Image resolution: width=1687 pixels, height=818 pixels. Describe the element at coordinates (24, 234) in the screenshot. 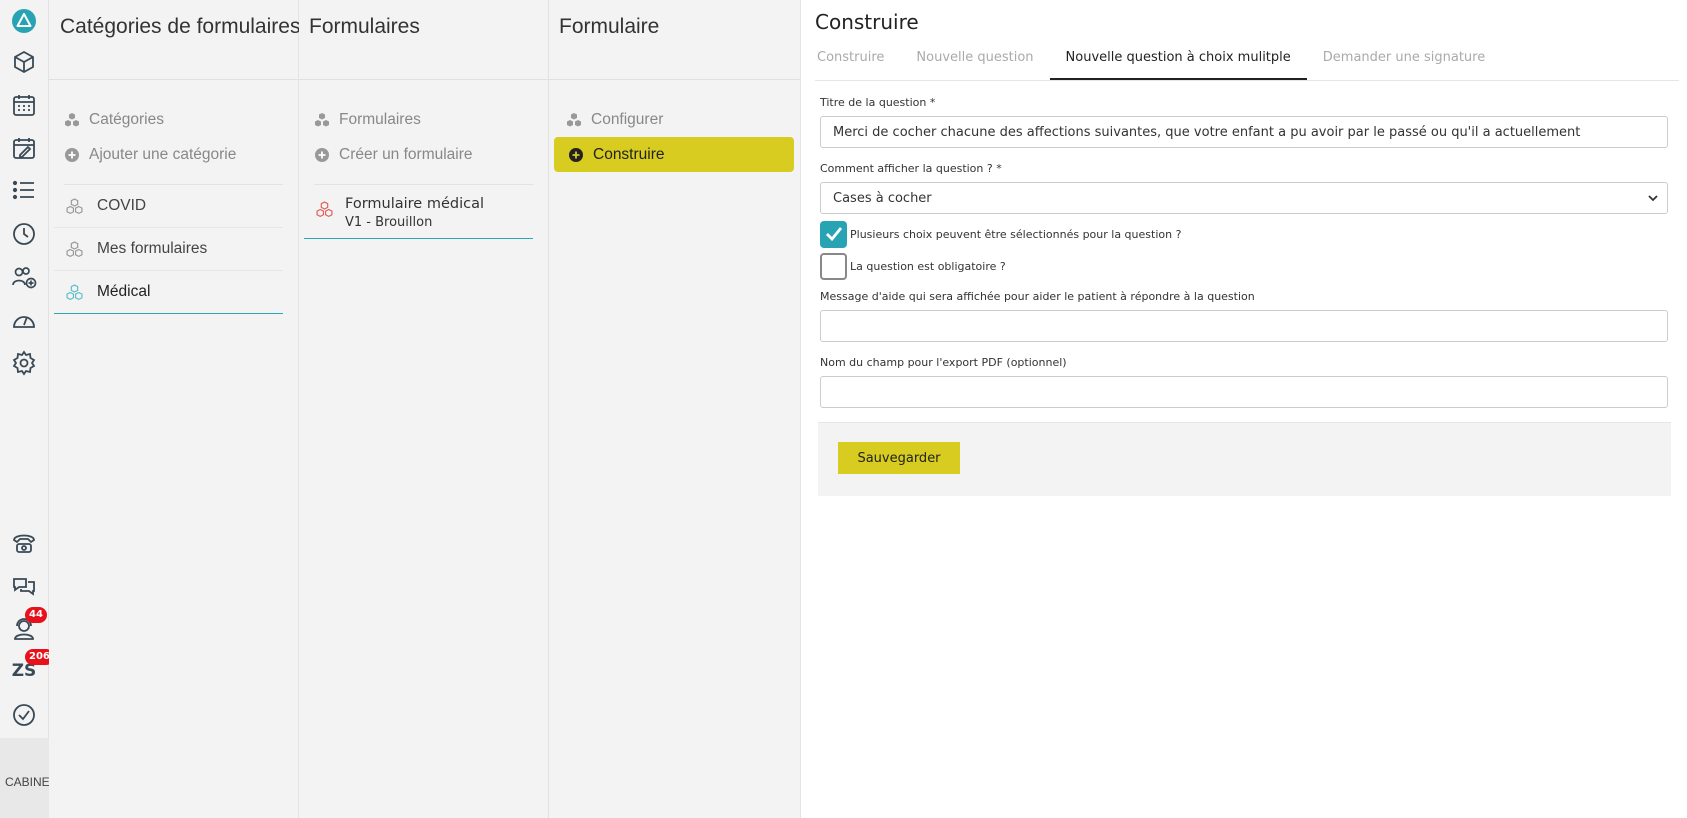

I see `clock-icon` at that location.